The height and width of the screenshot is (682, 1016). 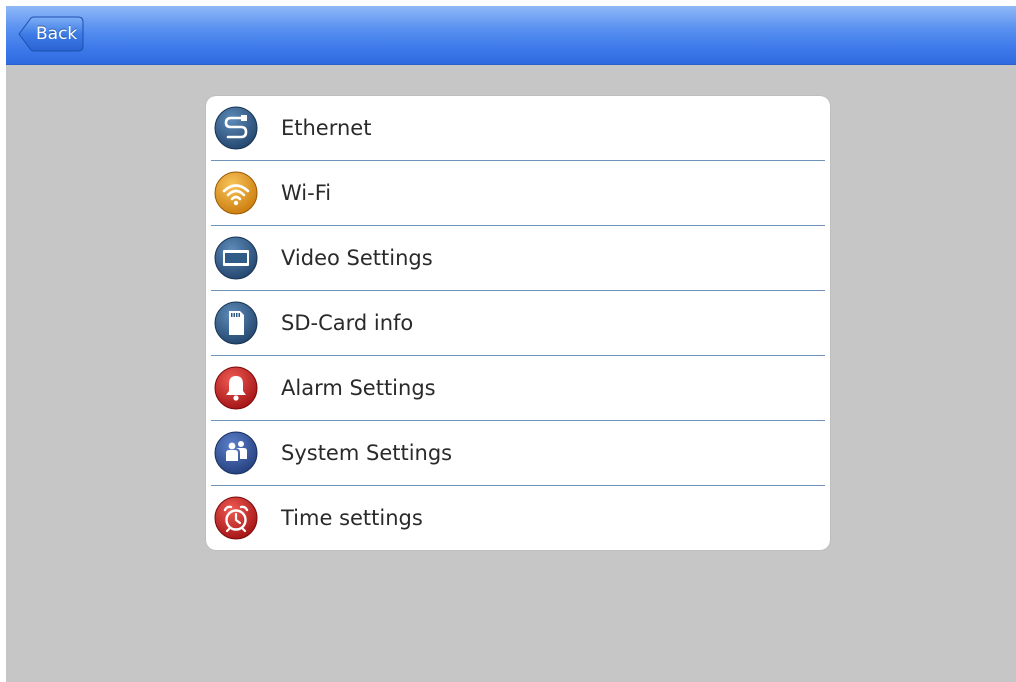 What do you see at coordinates (236, 258) in the screenshot?
I see `video-settings-icon` at bounding box center [236, 258].